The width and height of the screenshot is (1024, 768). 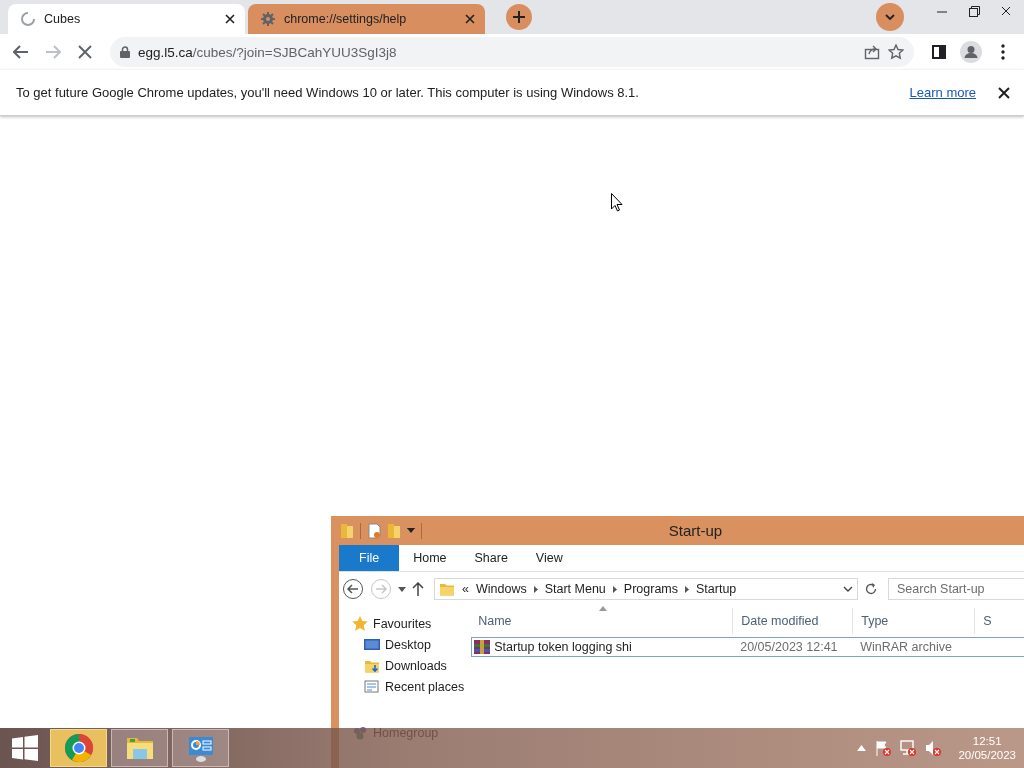 What do you see at coordinates (987, 741) in the screenshot?
I see `clock-time: 12:51` at bounding box center [987, 741].